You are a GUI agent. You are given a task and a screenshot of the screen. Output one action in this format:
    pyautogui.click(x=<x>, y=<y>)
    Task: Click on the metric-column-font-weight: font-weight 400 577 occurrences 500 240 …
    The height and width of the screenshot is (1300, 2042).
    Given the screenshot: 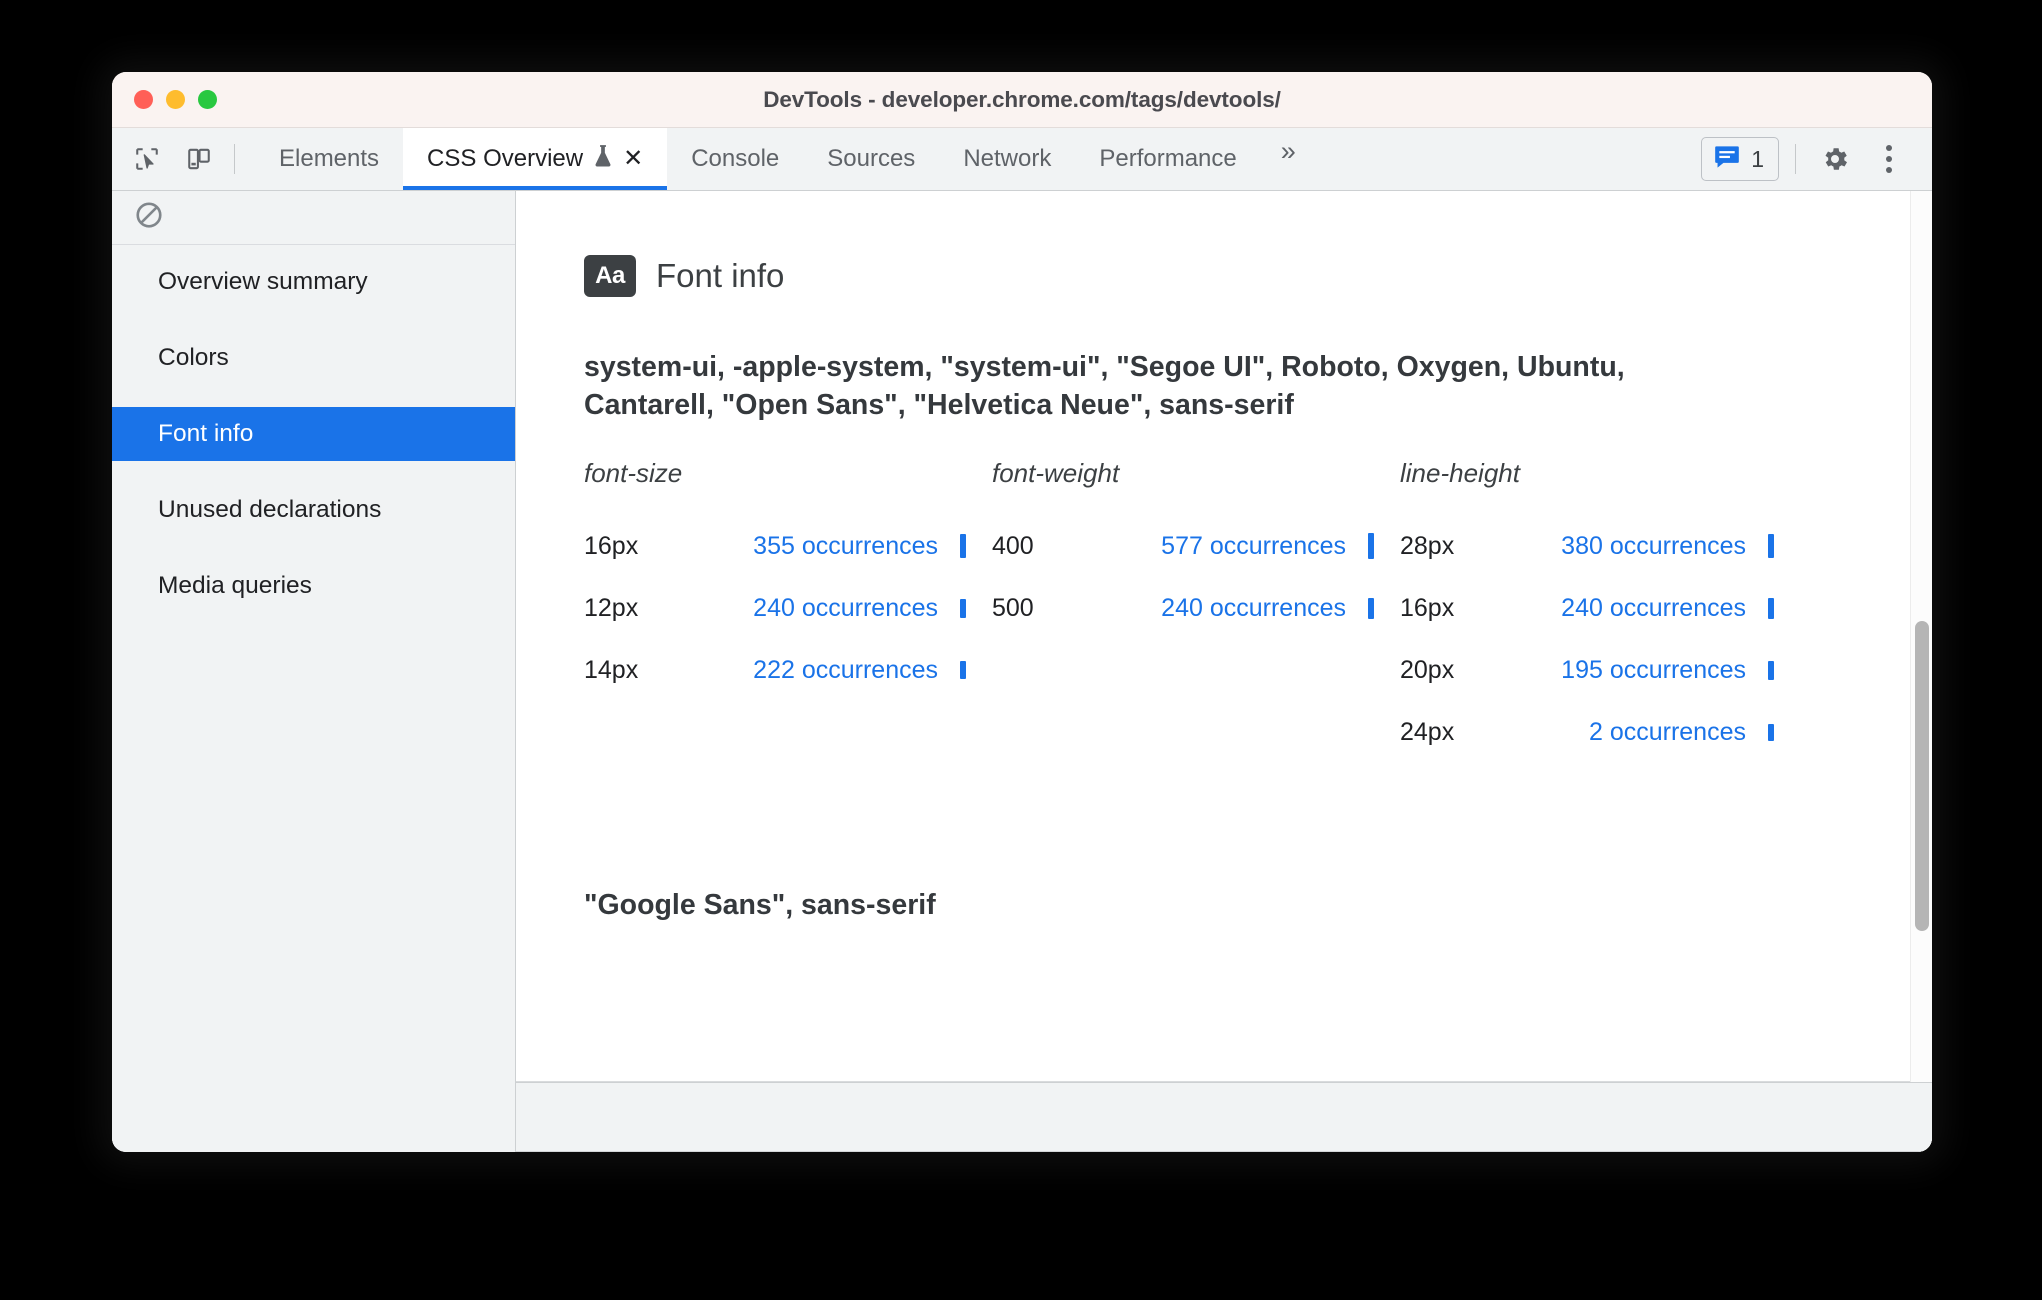 What is the action you would take?
    pyautogui.click(x=1196, y=610)
    